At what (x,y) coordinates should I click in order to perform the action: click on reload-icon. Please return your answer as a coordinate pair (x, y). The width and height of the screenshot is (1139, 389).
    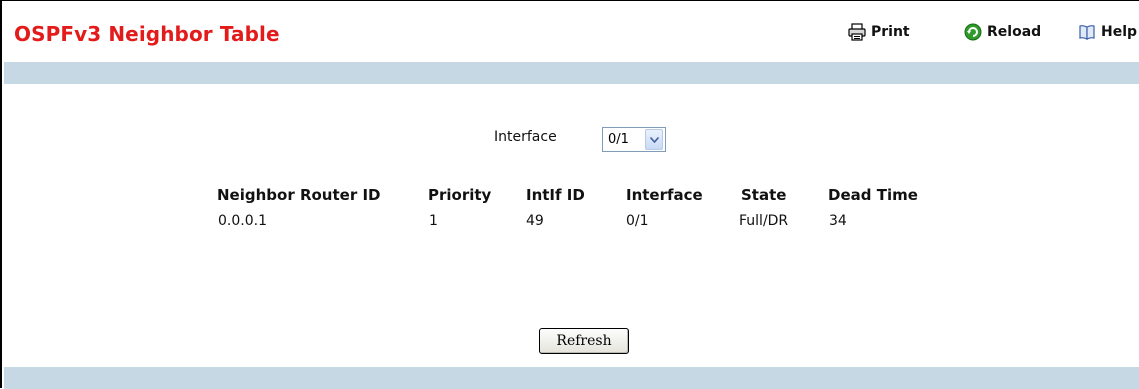
    Looking at the image, I should click on (973, 32).